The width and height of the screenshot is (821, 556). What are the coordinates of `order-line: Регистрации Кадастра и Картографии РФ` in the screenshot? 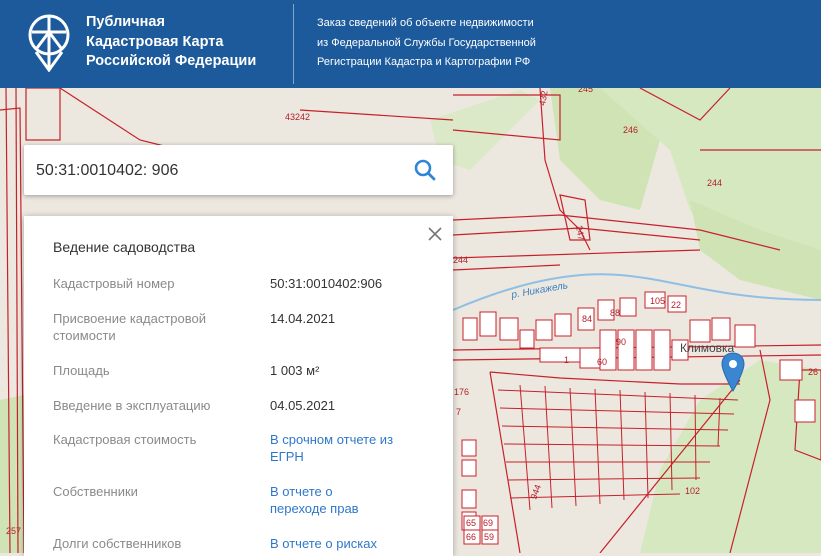 It's located at (424, 62).